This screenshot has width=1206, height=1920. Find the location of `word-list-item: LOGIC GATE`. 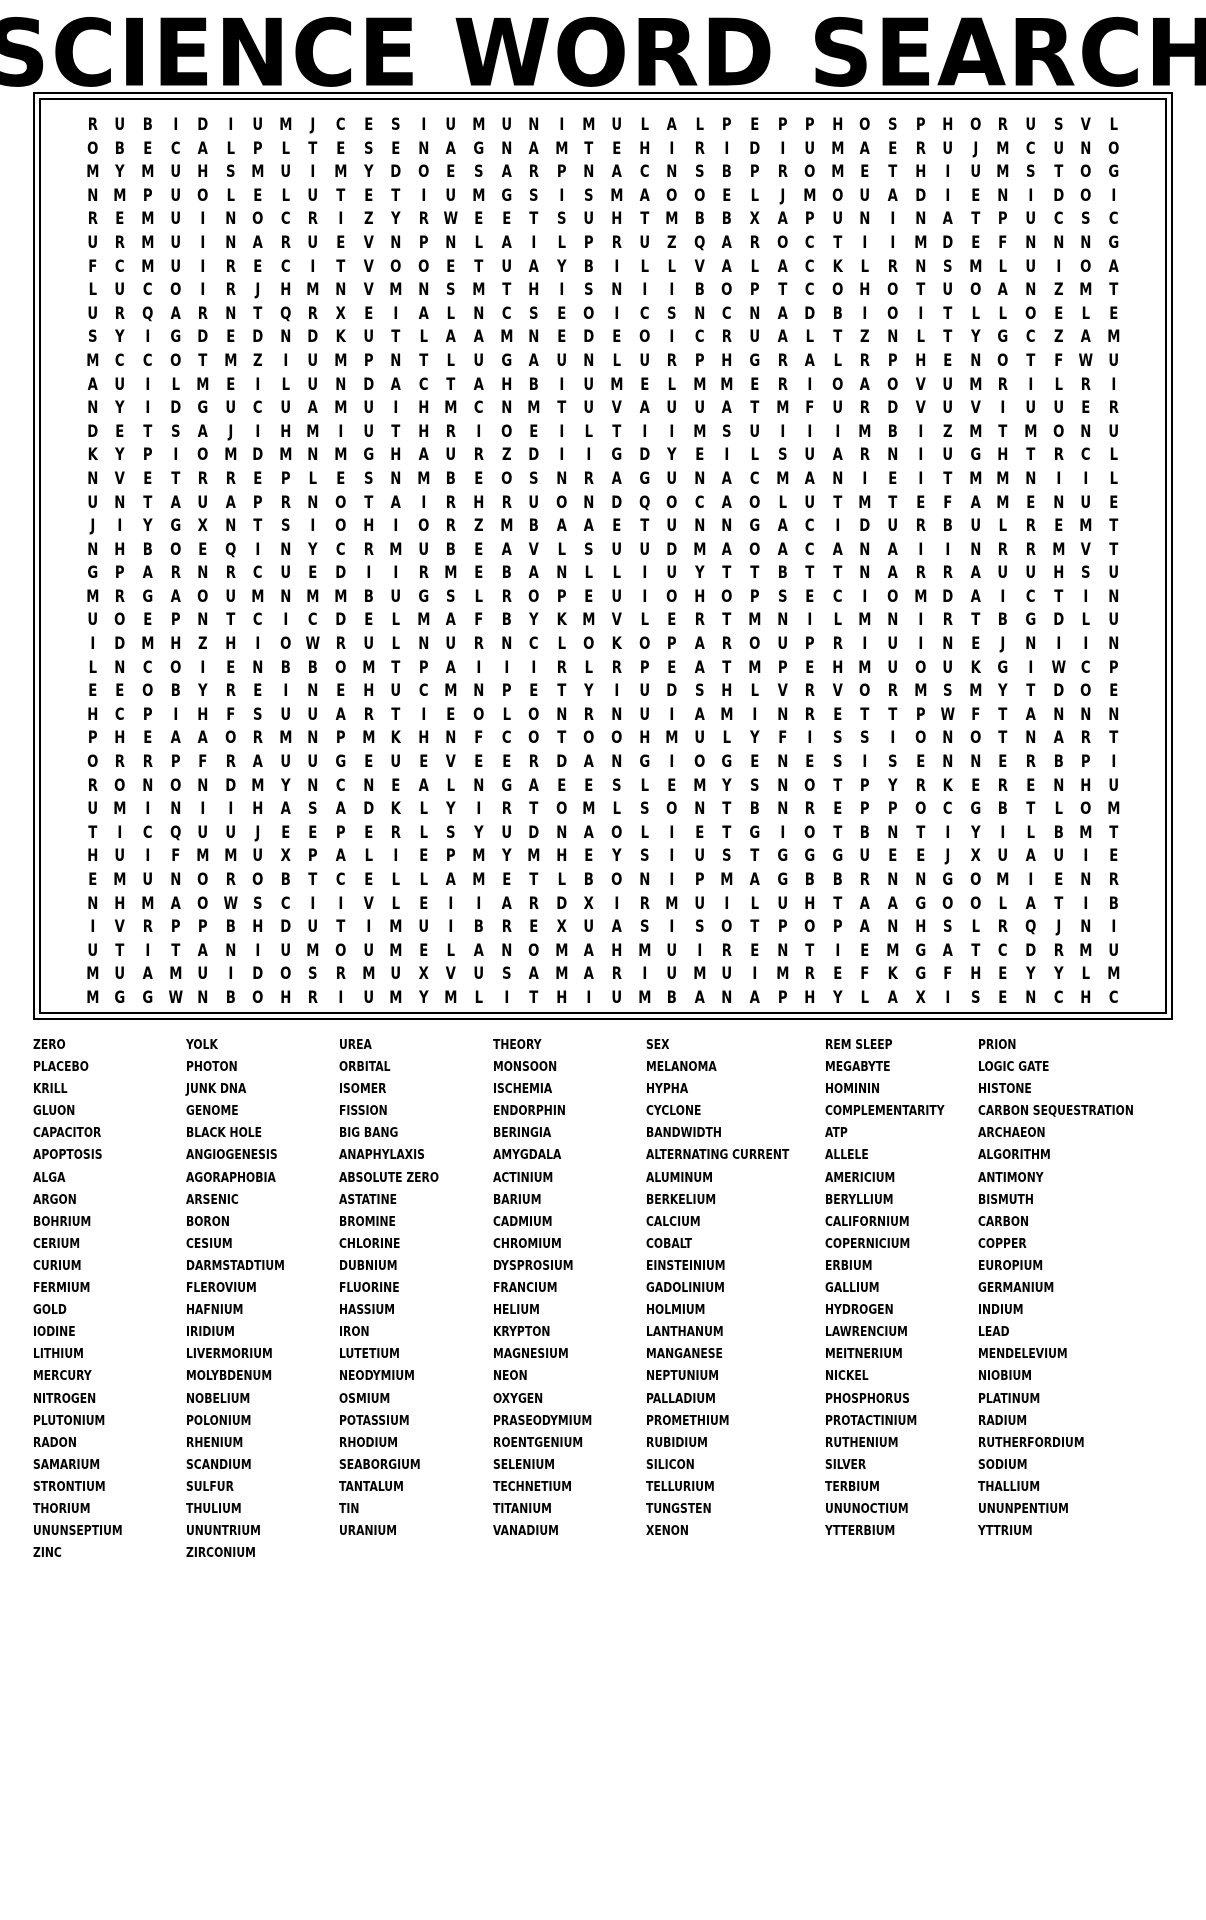

word-list-item: LOGIC GATE is located at coordinates (1056, 1067).